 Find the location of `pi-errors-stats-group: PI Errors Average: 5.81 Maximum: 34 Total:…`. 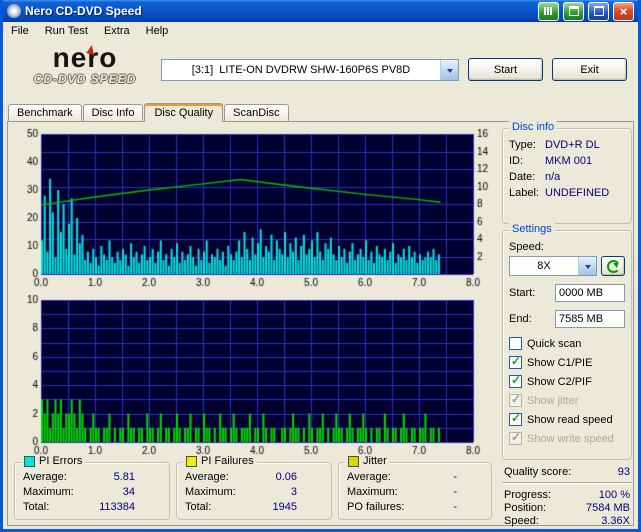

pi-errors-stats-group: PI Errors Average: 5.81 Maximum: 34 Total:… is located at coordinates (92, 487).